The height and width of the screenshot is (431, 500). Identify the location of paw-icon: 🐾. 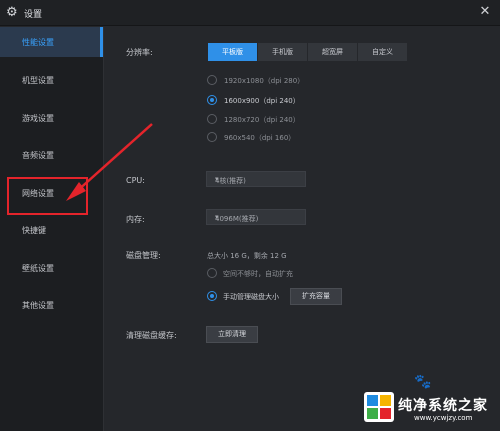
(423, 382).